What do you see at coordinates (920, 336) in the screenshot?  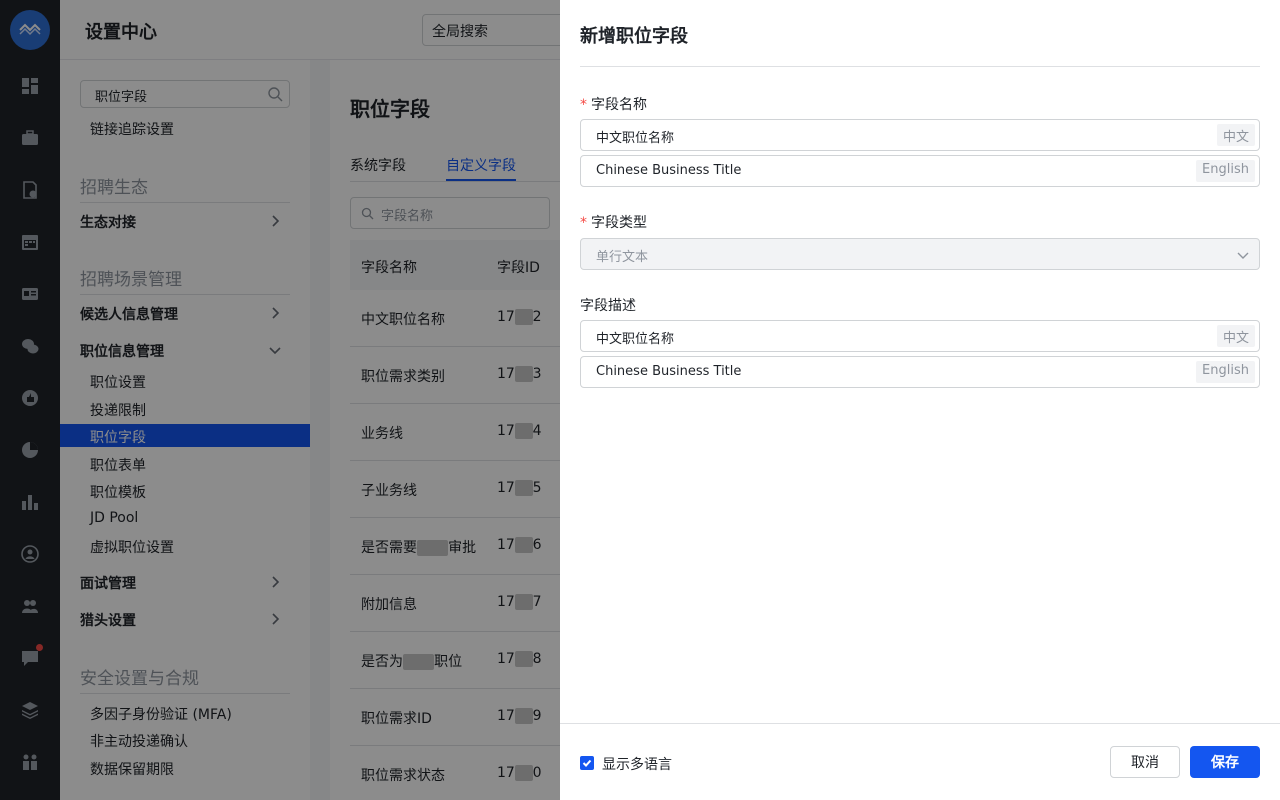 I see `field-desc-zh-input: 中文职位名称 中文` at bounding box center [920, 336].